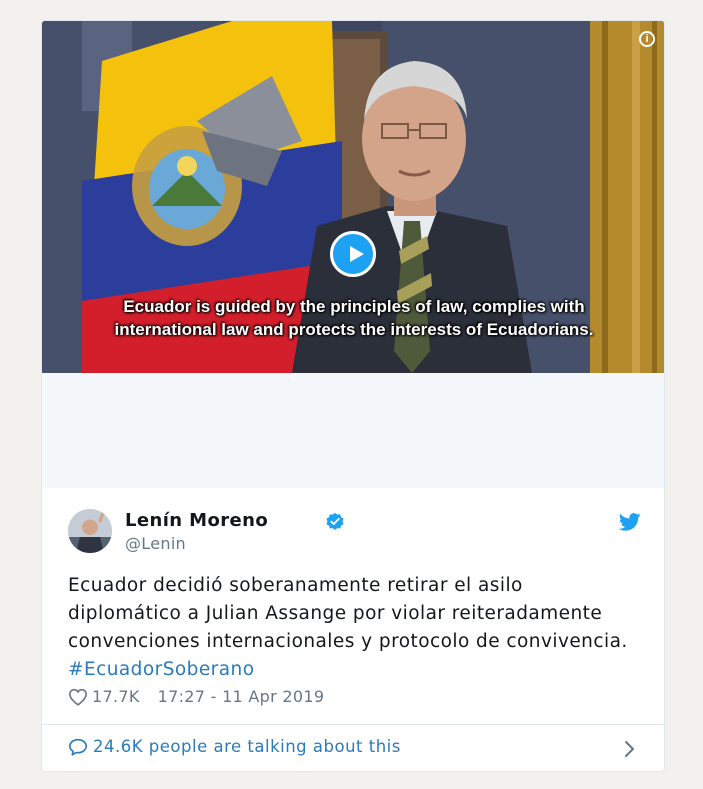  Describe the element at coordinates (629, 749) in the screenshot. I see `chevron-right-icon` at that location.